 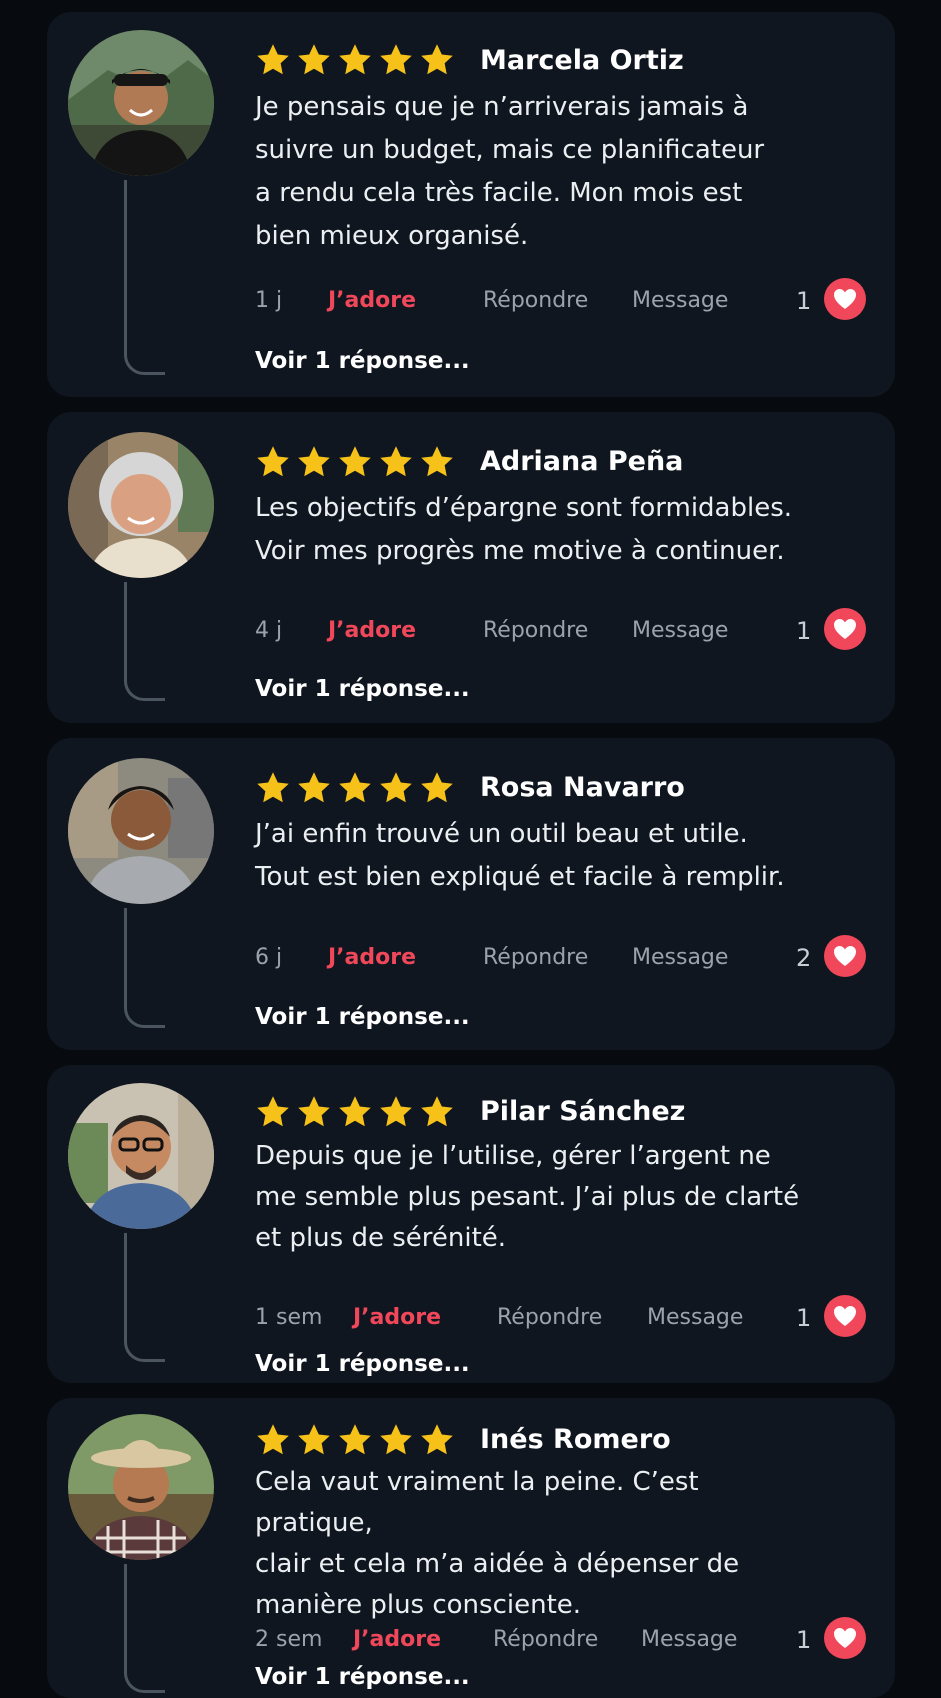 What do you see at coordinates (392, 236) in the screenshot?
I see `review-text-line: bien mieux organisé.` at bounding box center [392, 236].